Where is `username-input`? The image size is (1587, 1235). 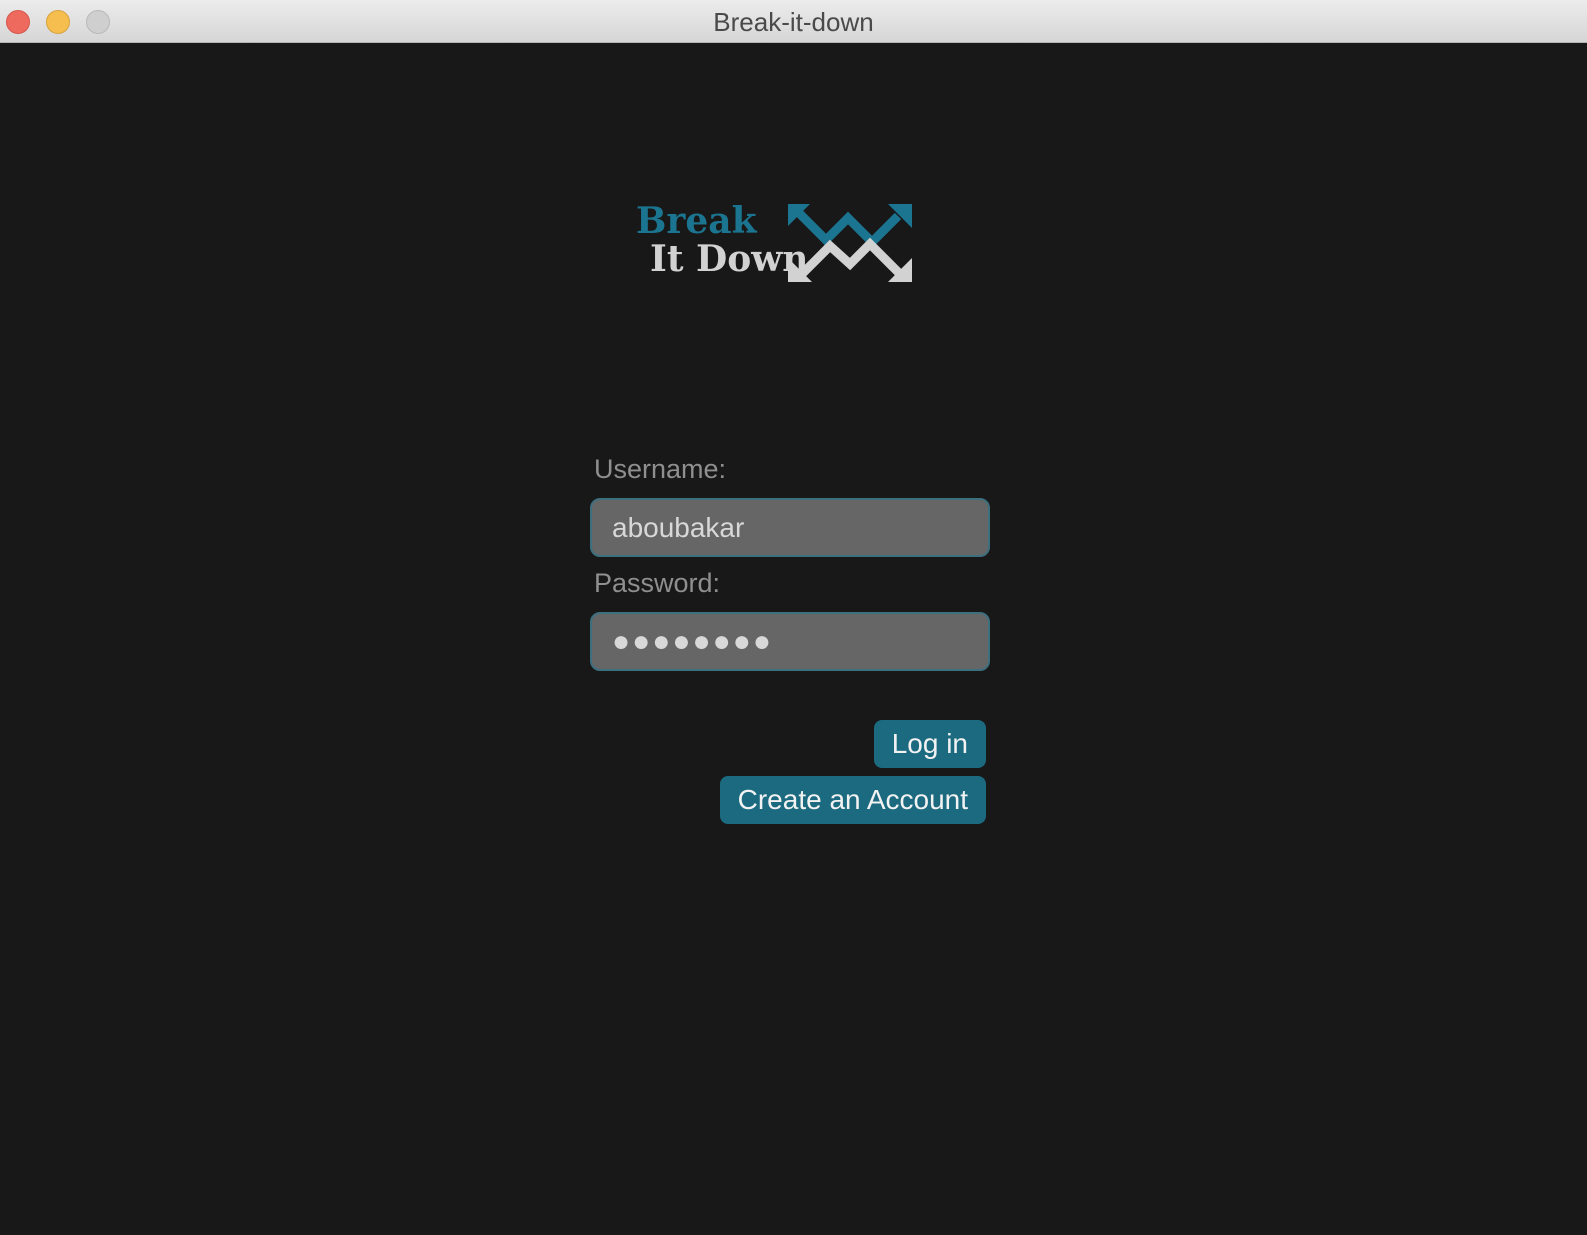 username-input is located at coordinates (790, 527).